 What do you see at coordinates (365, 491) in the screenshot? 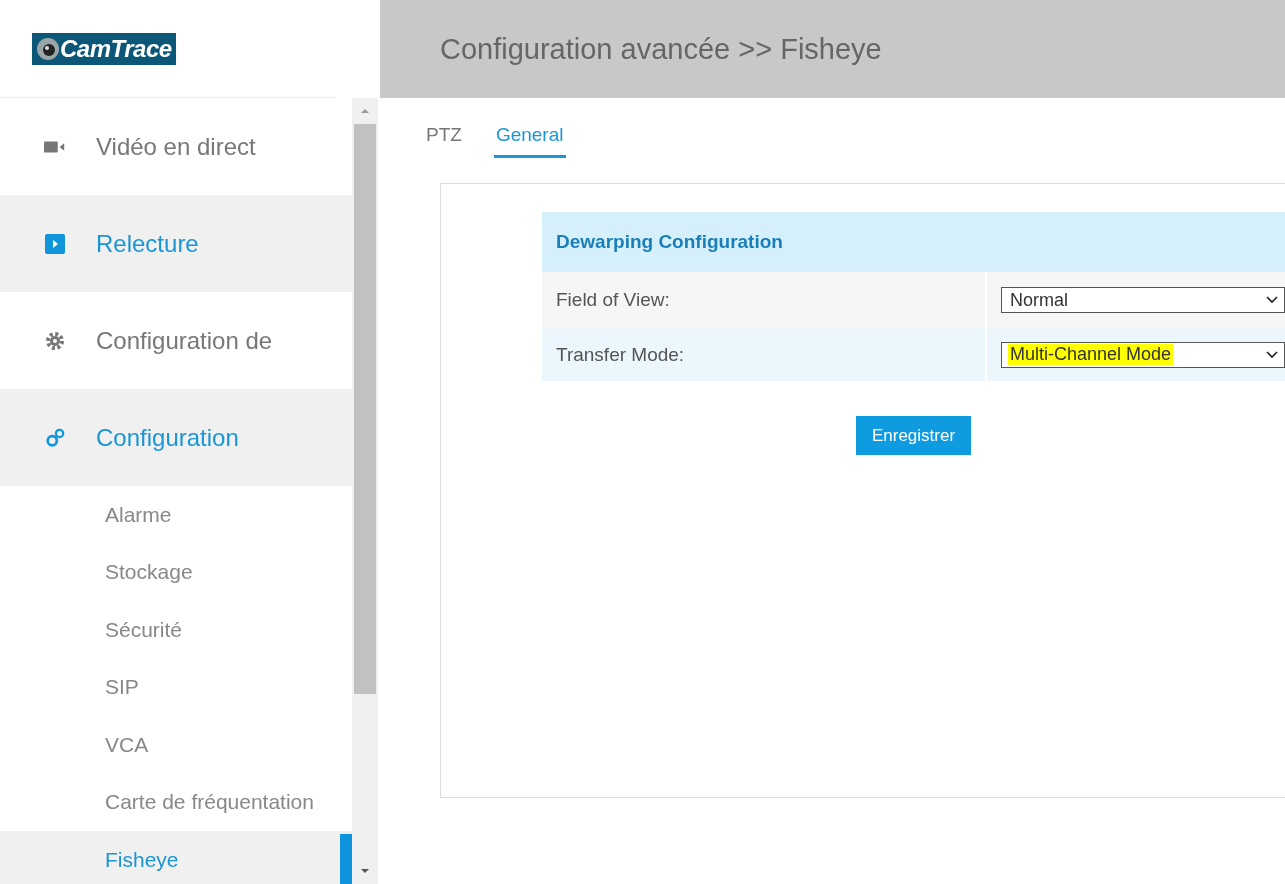
I see `scrollbar` at bounding box center [365, 491].